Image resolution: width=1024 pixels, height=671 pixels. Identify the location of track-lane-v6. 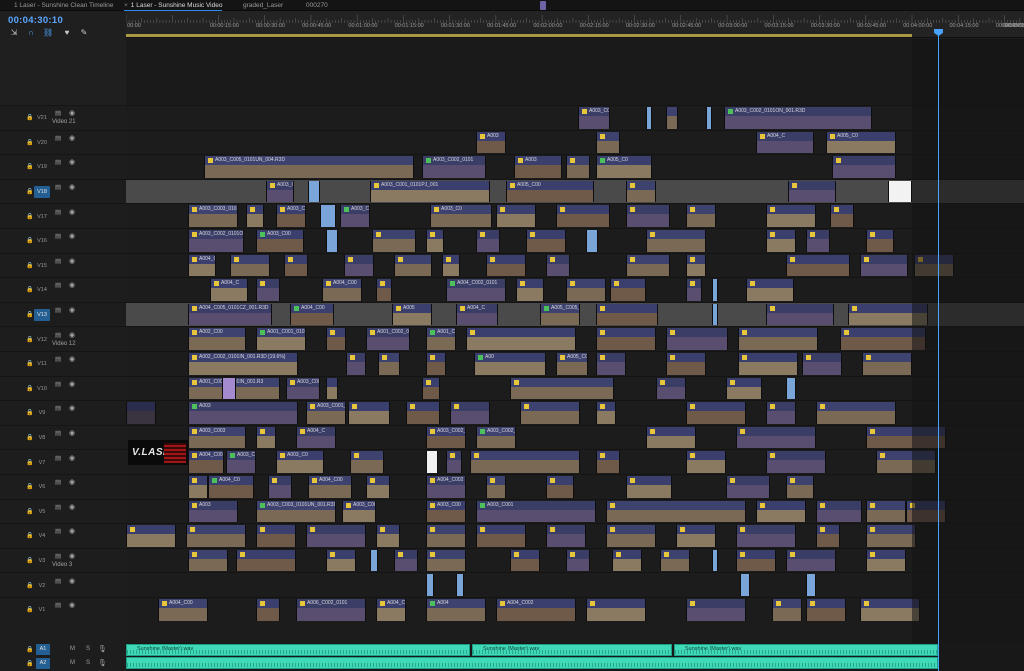
(575, 486).